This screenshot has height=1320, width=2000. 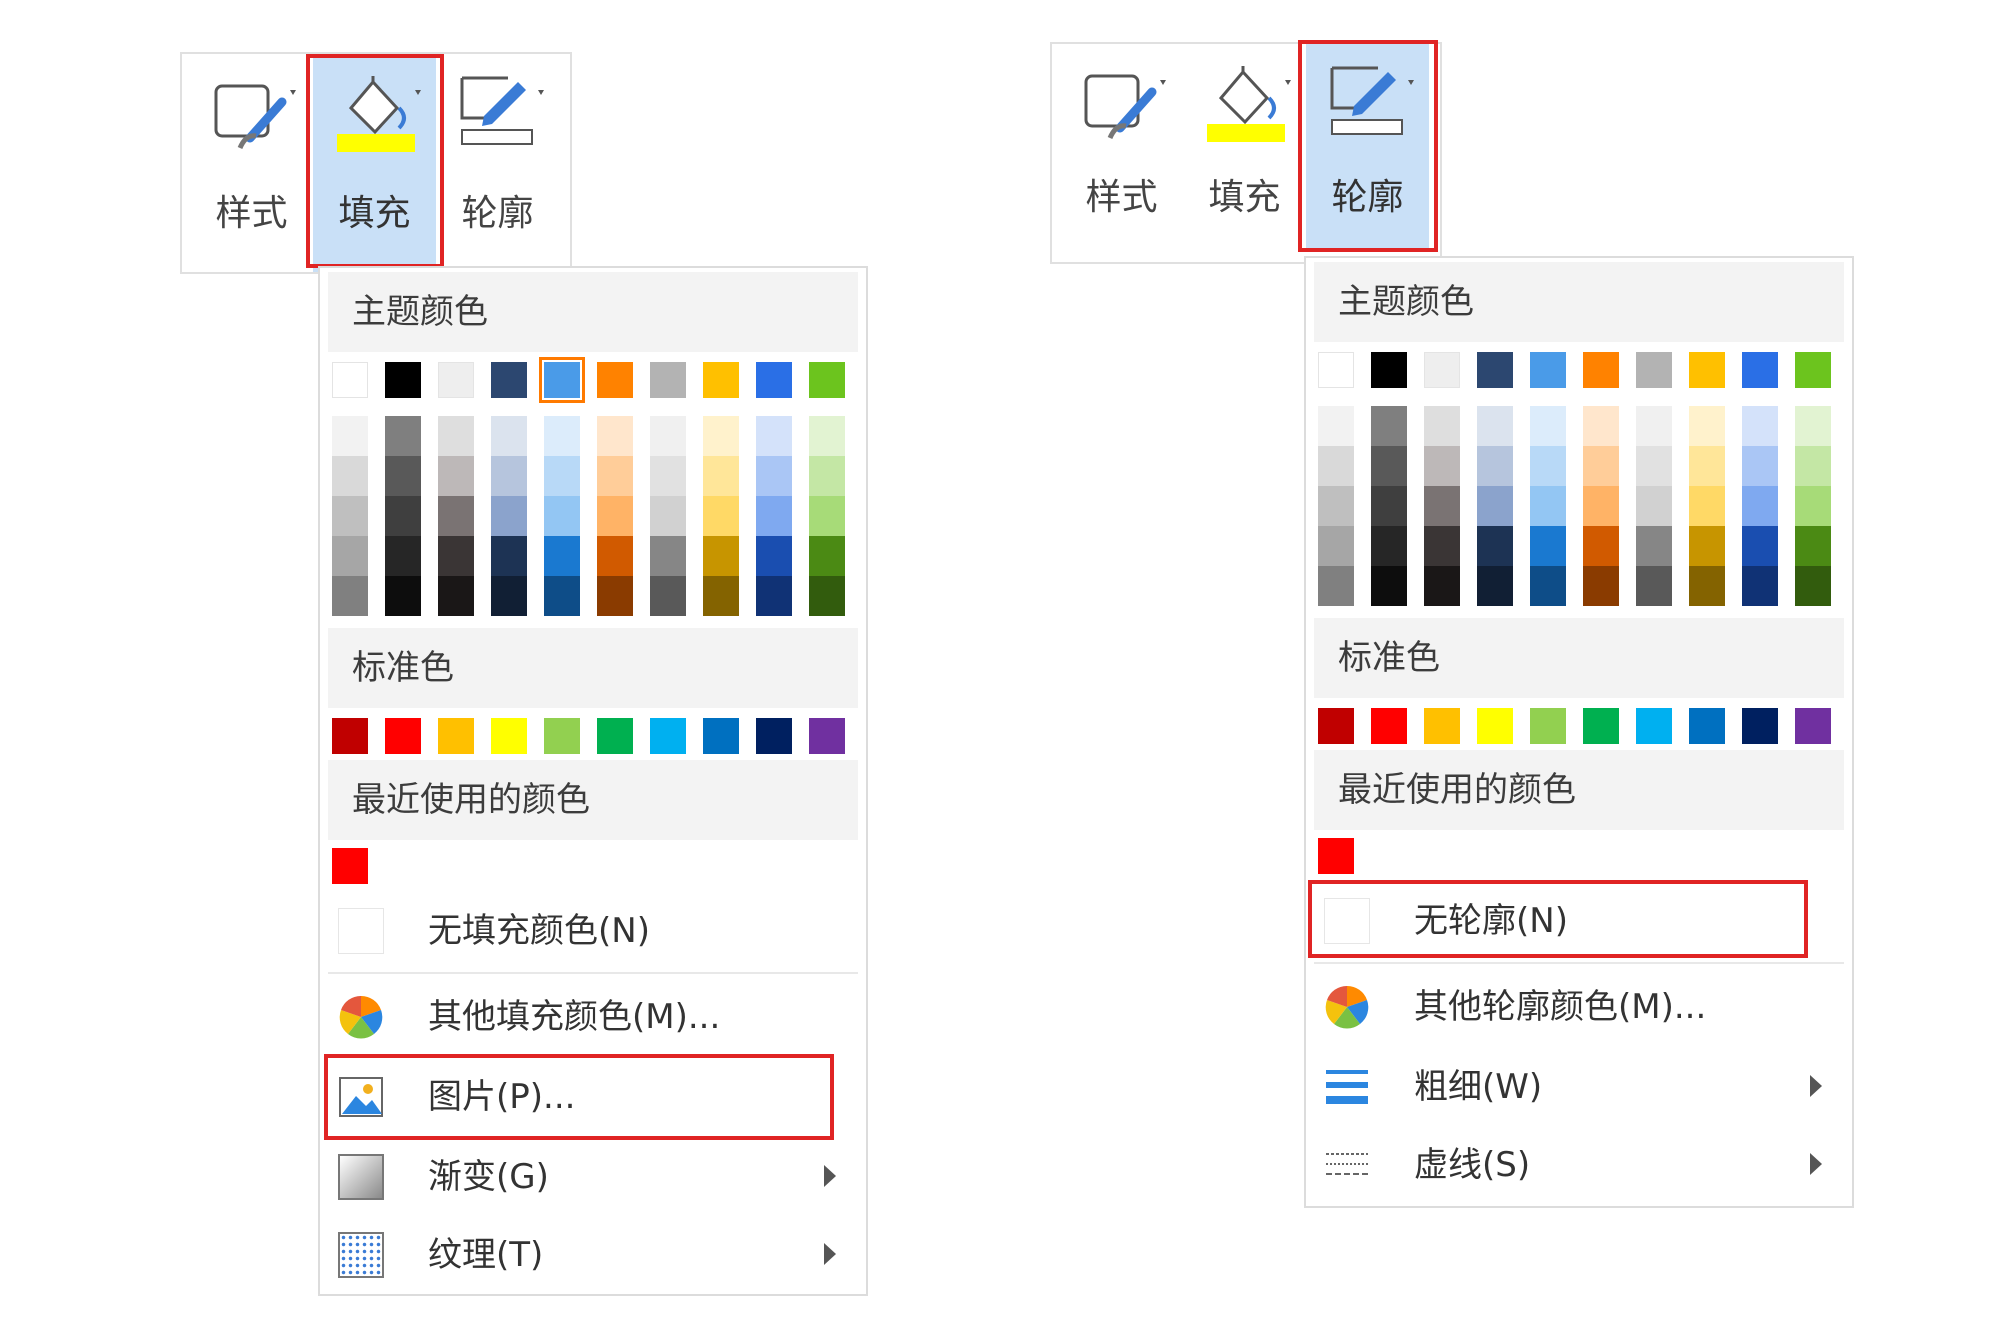 What do you see at coordinates (1579, 1165) in the screenshot?
I see `dash-style-item: 虚线(S)` at bounding box center [1579, 1165].